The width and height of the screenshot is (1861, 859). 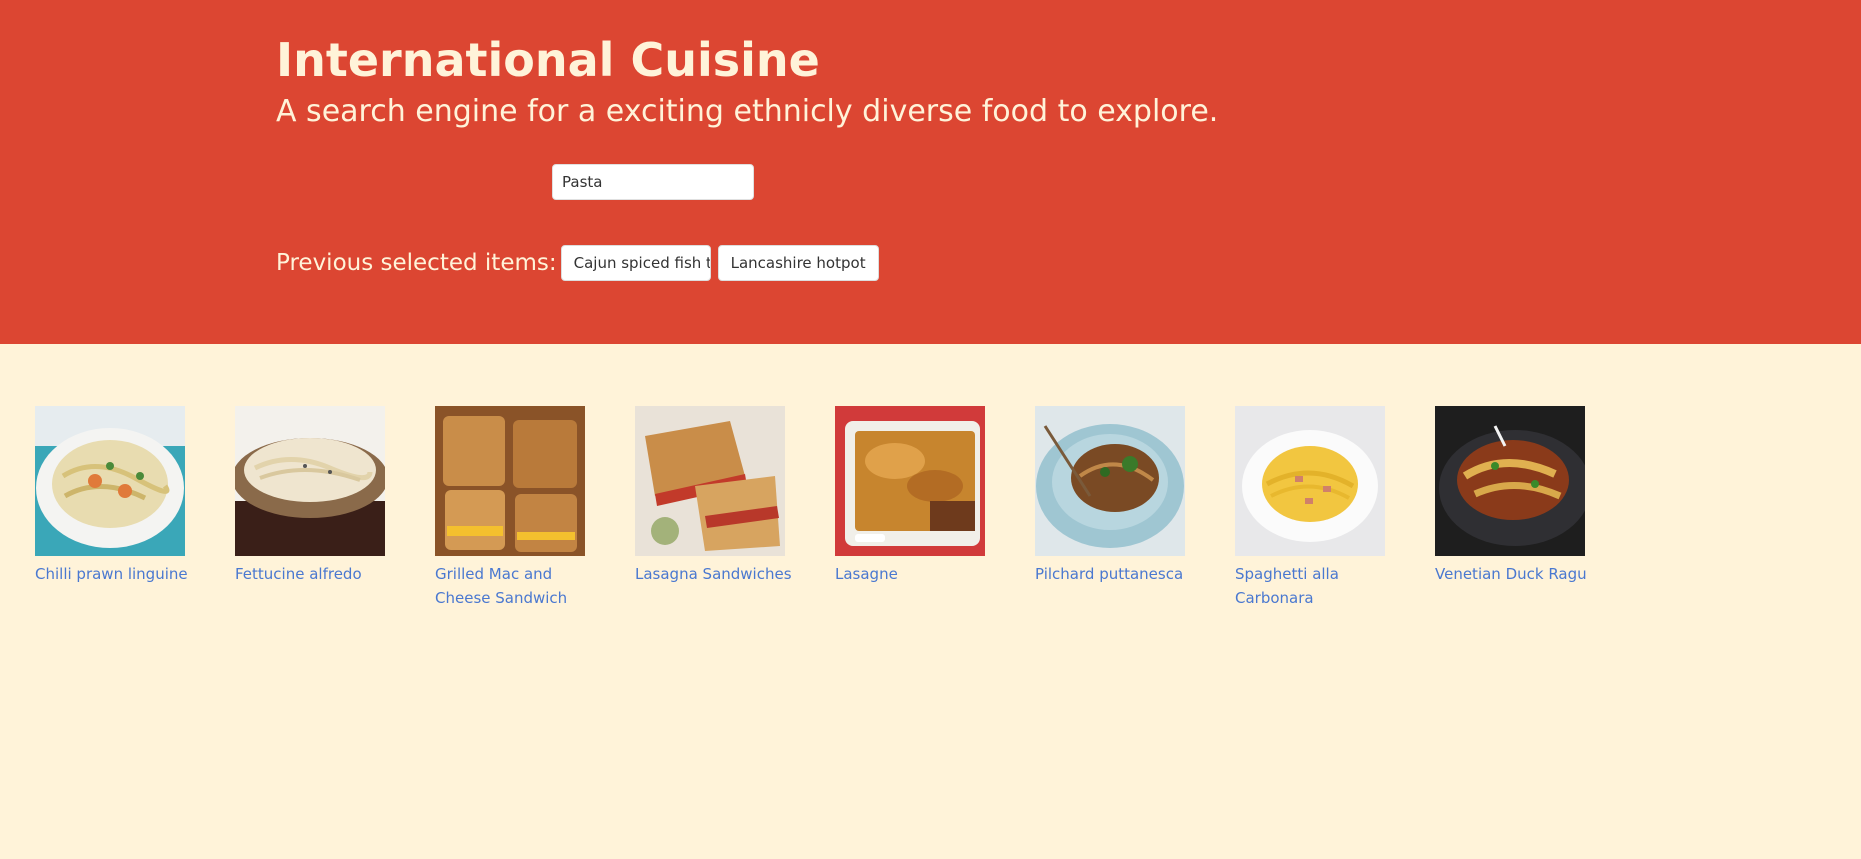 I want to click on result-card: Venetian Duck Ragu, so click(x=1520, y=508).